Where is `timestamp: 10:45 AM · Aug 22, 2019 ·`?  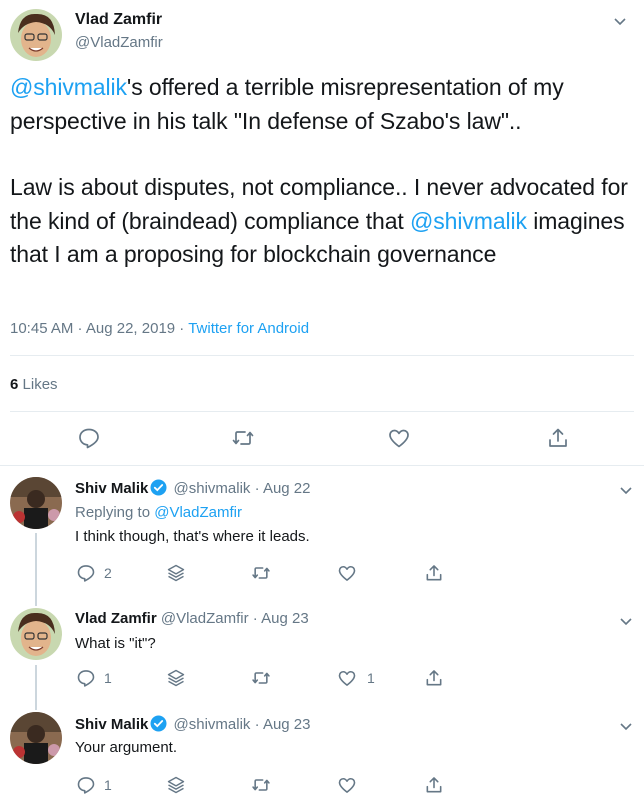 timestamp: 10:45 AM · Aug 22, 2019 · is located at coordinates (99, 328).